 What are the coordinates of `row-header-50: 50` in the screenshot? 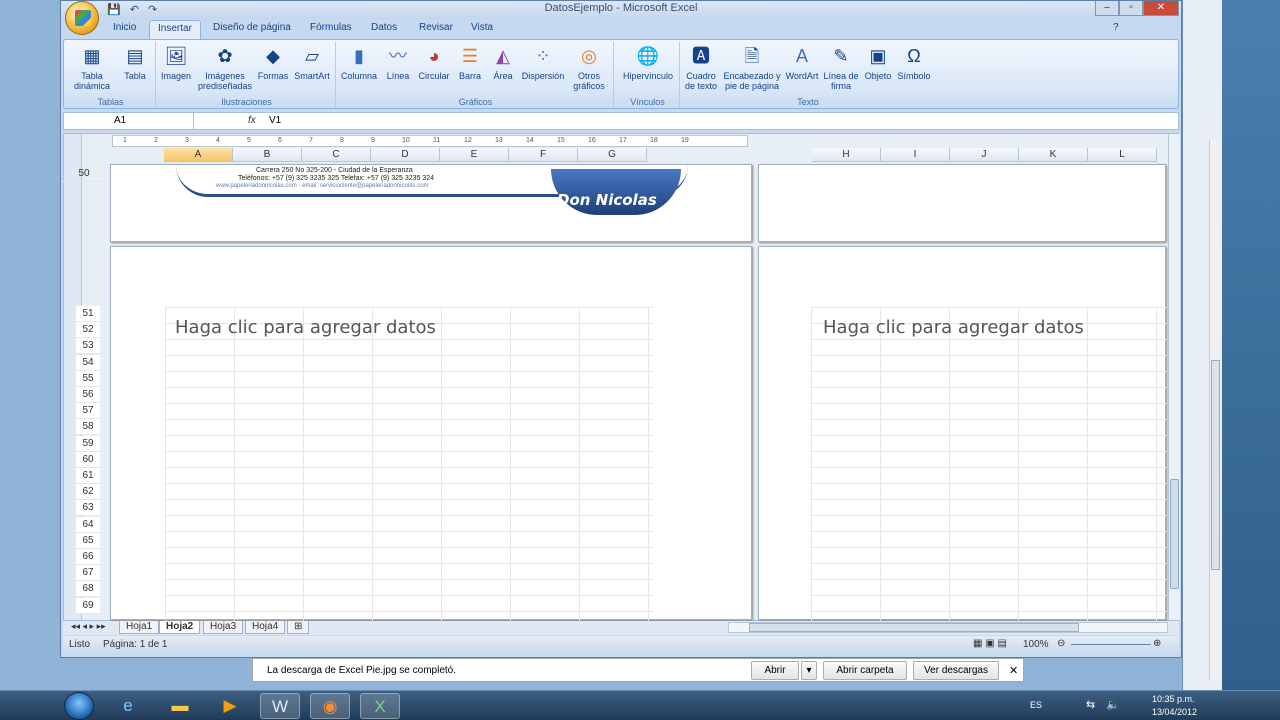 It's located at (84, 174).